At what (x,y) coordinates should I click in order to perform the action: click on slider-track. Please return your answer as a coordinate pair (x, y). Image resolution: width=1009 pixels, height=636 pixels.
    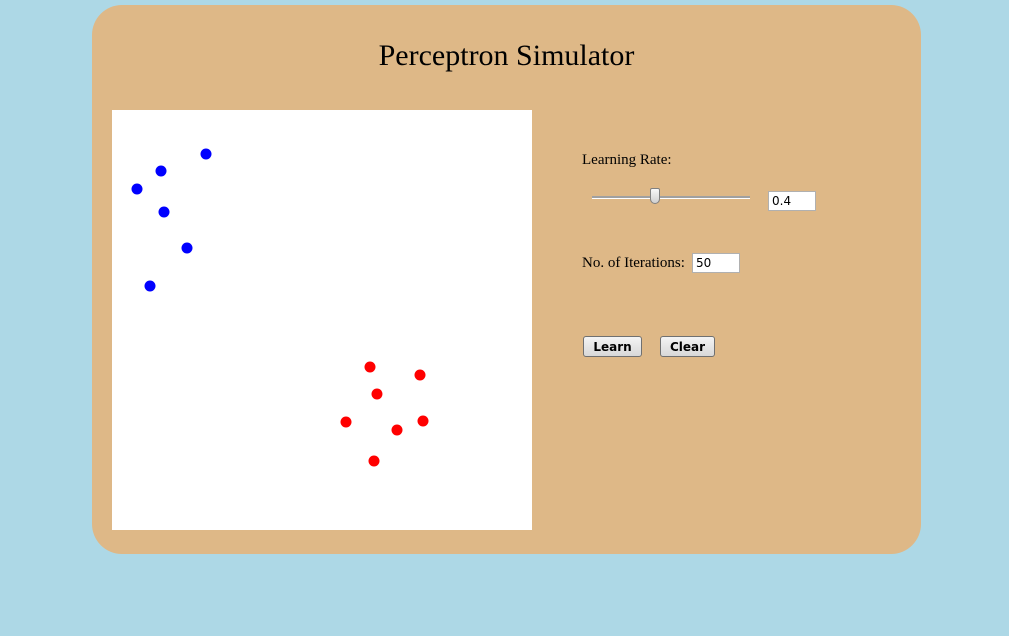
    Looking at the image, I should click on (671, 197).